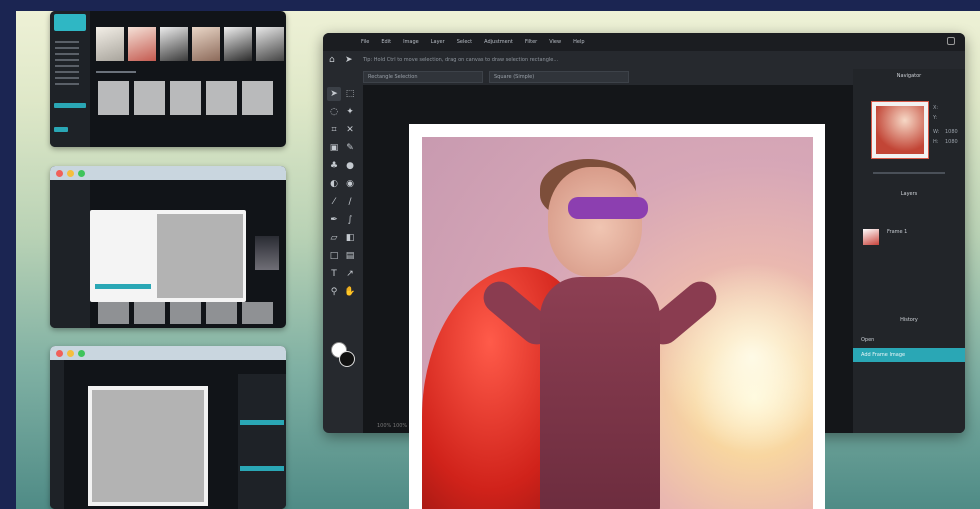 The width and height of the screenshot is (980, 509). Describe the element at coordinates (123, 286) in the screenshot. I see `dialog-ok-button` at that location.